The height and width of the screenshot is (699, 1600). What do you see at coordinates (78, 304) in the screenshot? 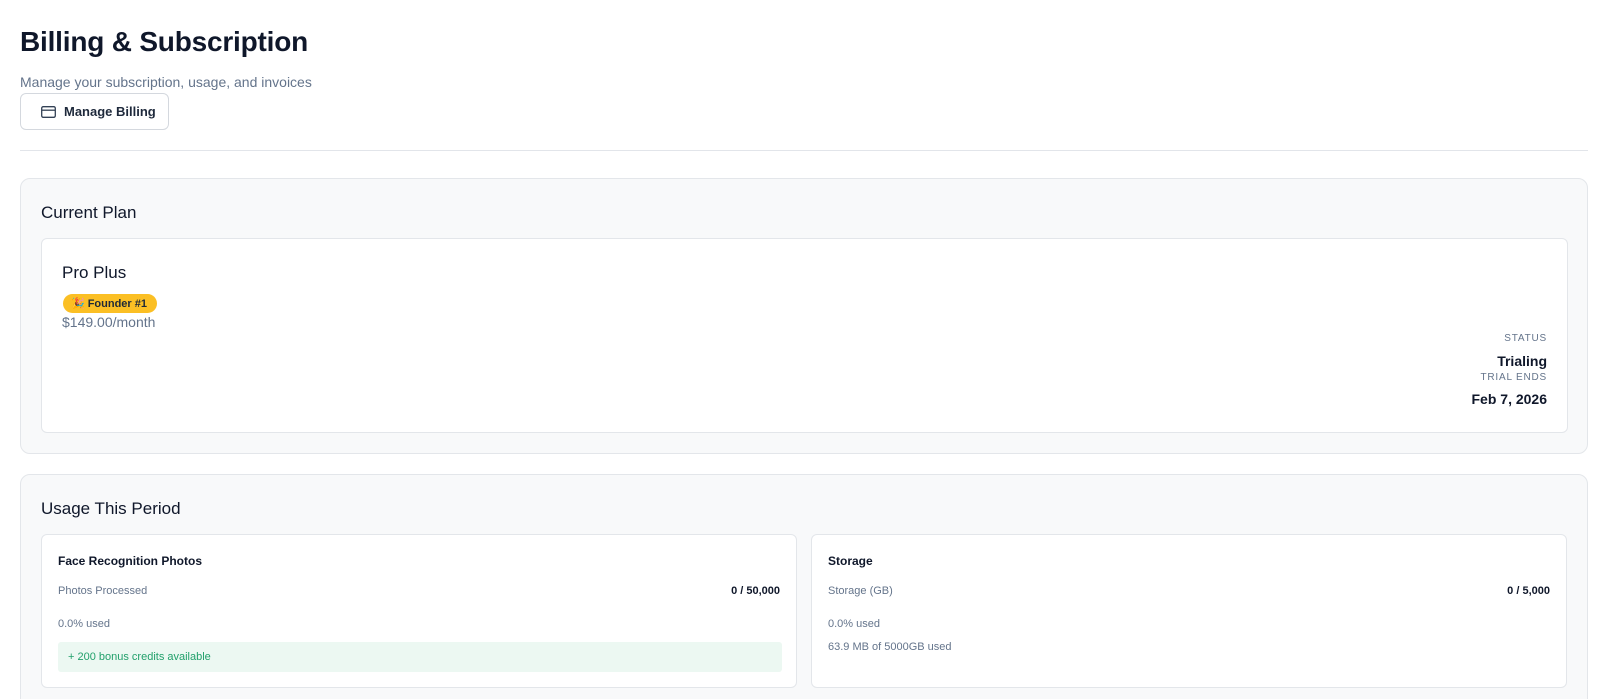
I see `party-popper-icon: 🎉` at bounding box center [78, 304].